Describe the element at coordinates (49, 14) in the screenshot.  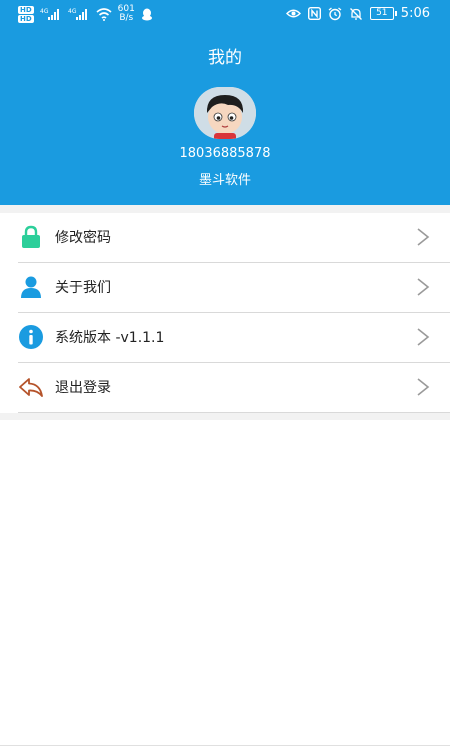
I see `signal-icon-1: 4G` at that location.